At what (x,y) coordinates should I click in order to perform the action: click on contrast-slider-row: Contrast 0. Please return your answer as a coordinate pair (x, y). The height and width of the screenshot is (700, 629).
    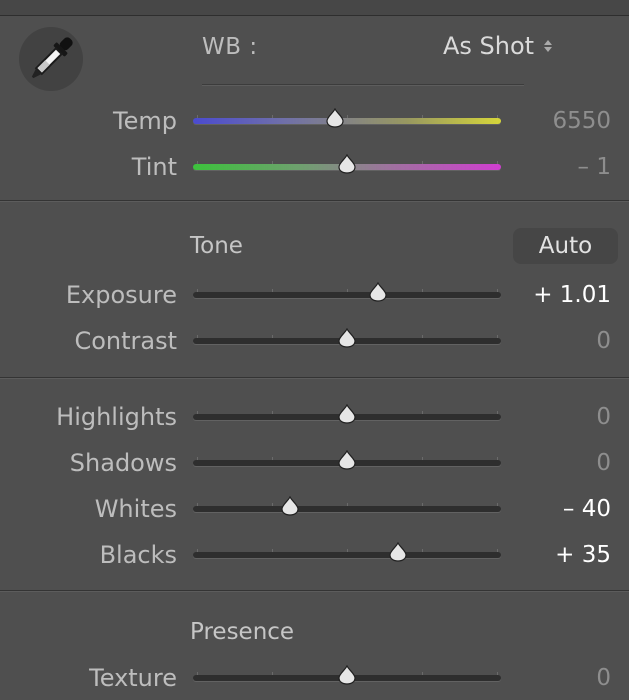
    Looking at the image, I should click on (314, 341).